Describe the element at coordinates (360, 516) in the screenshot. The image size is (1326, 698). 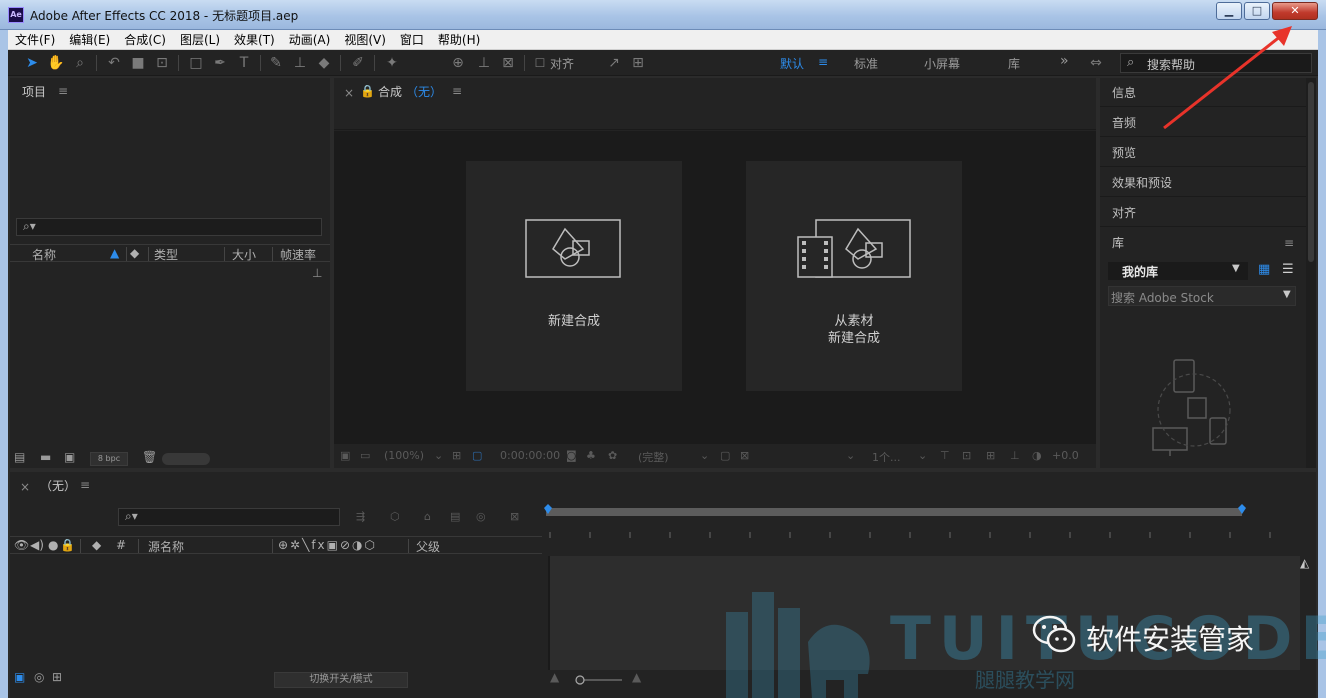
I see `comp-mini-flowchart-icon: ⇶` at that location.